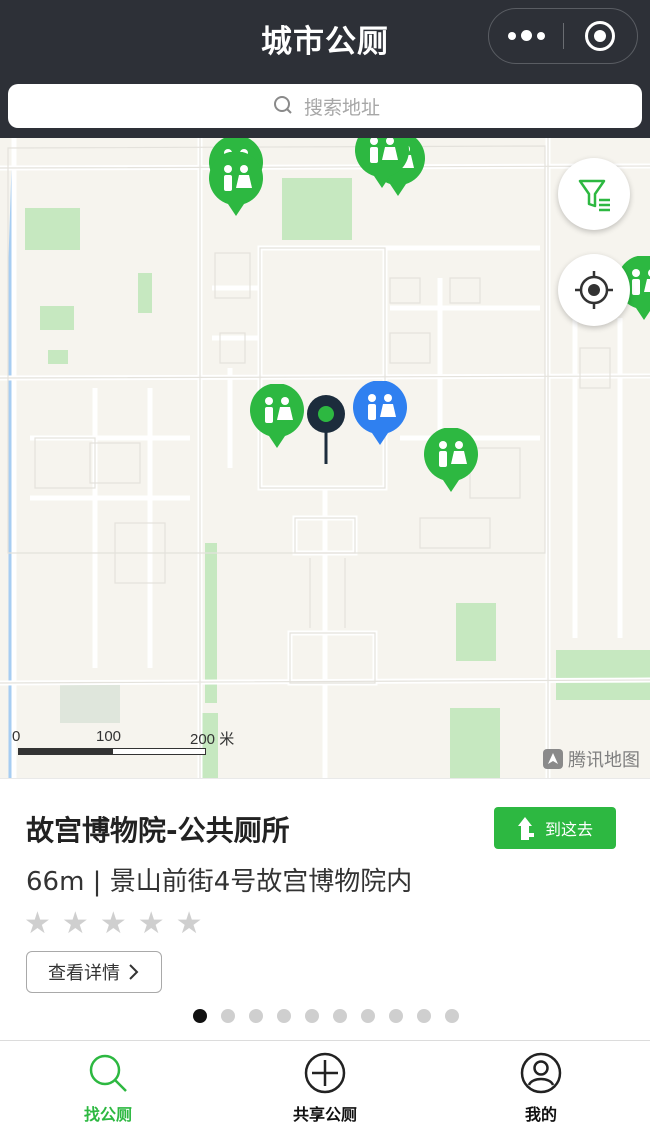  I want to click on header-bar: 城市公厕 搜索地址, so click(325, 69).